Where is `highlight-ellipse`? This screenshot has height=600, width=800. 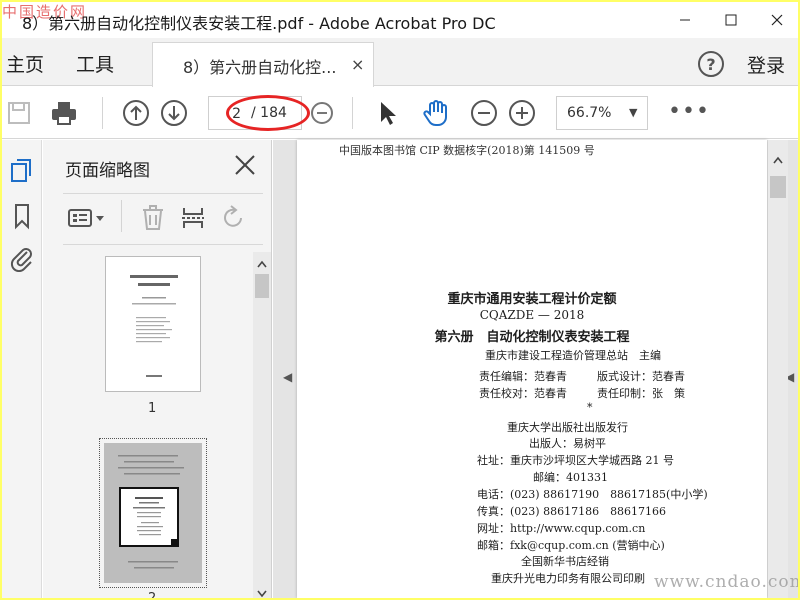
highlight-ellipse is located at coordinates (268, 113).